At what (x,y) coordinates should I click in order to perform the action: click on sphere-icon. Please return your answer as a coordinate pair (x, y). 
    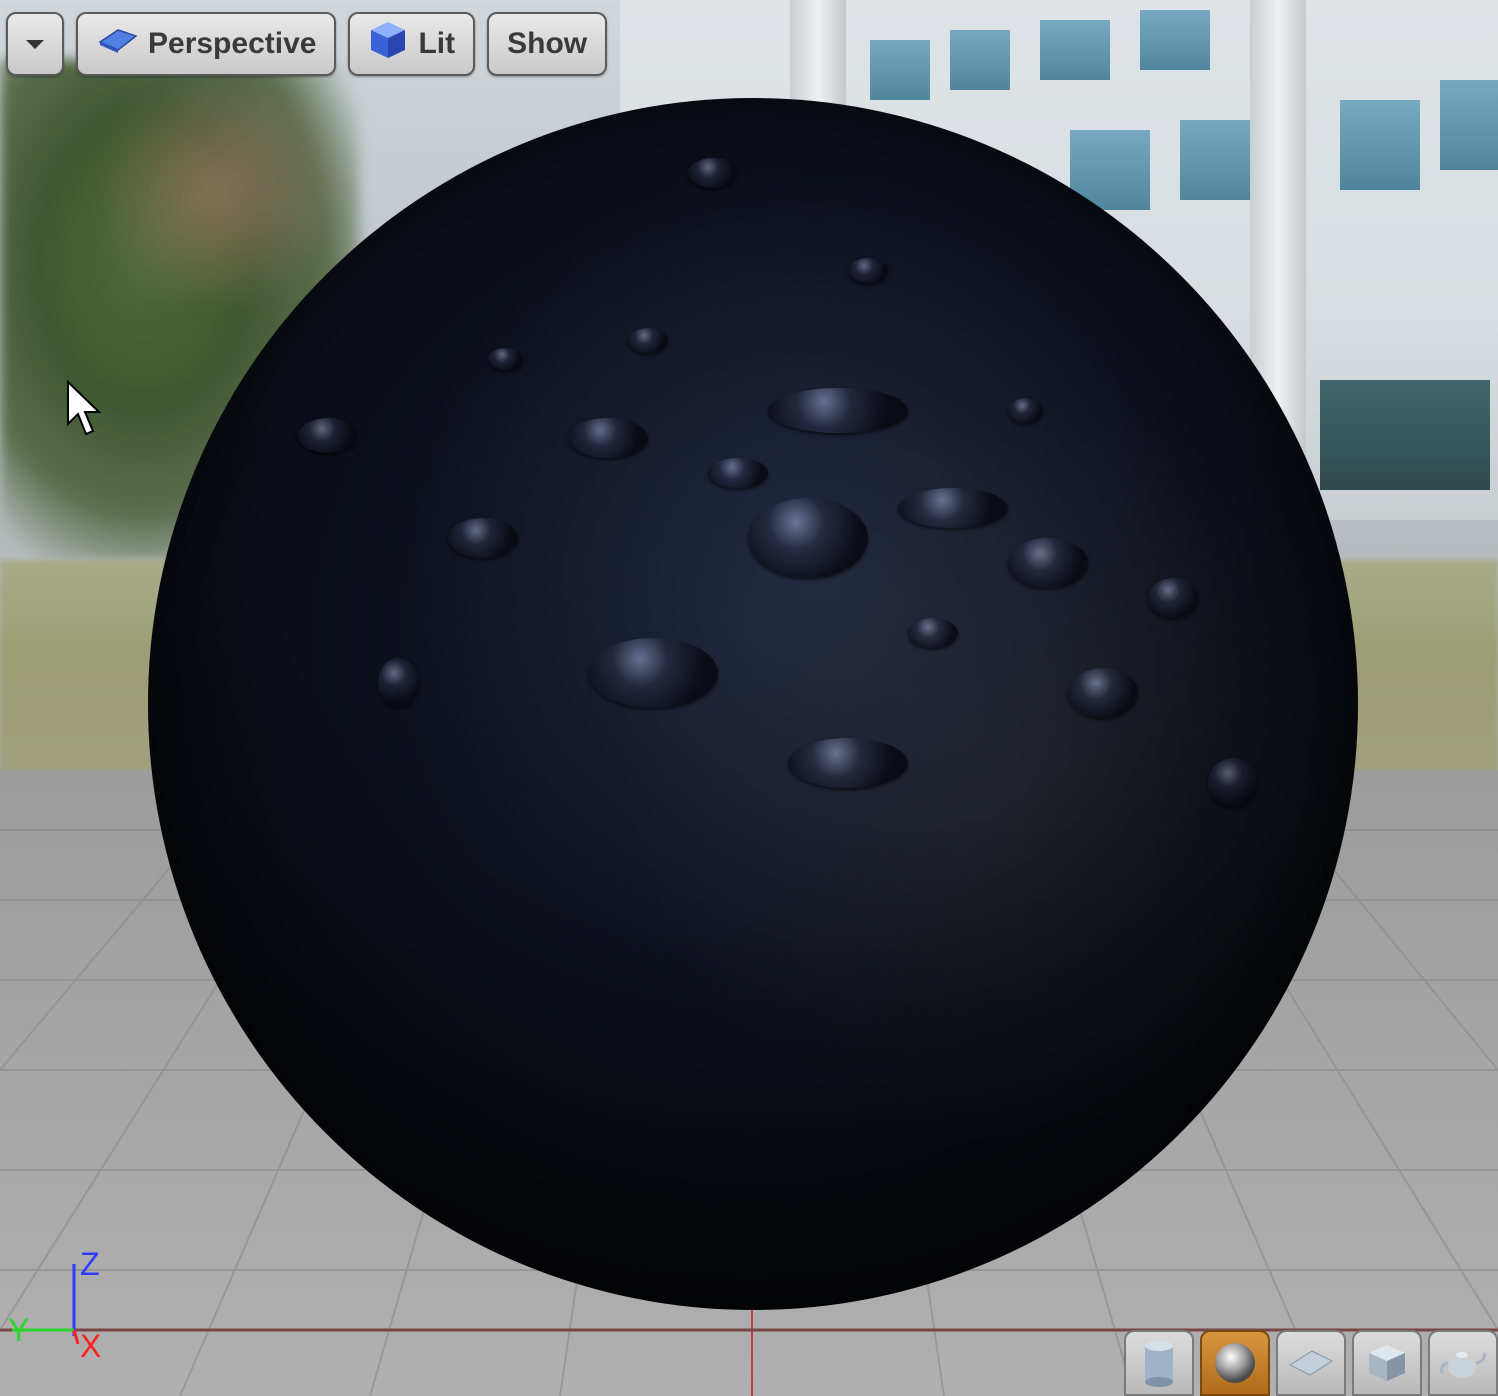
    Looking at the image, I should click on (1235, 1363).